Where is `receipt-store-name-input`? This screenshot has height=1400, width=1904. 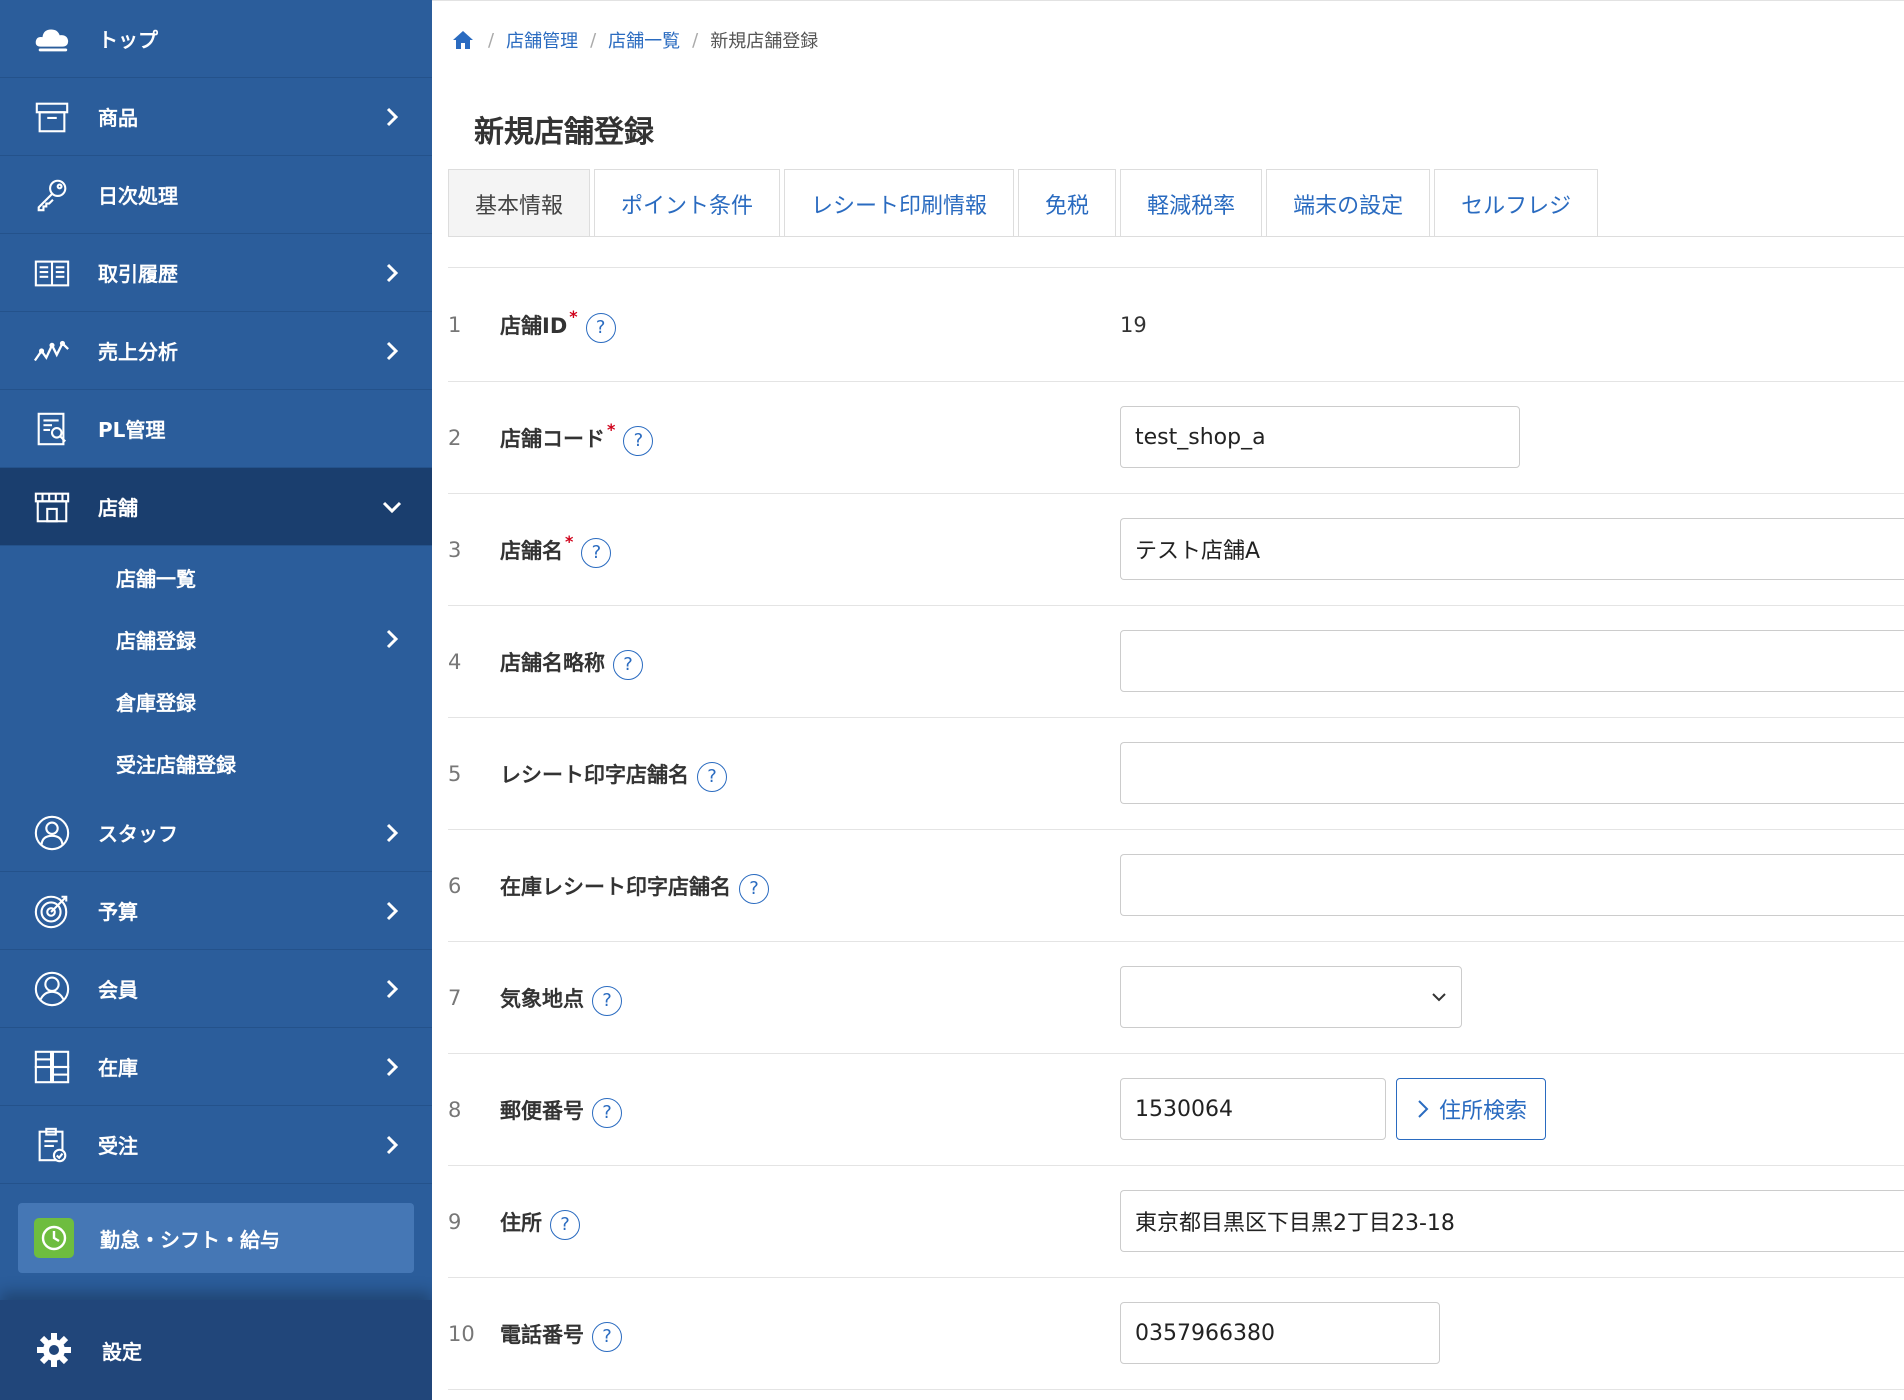 receipt-store-name-input is located at coordinates (1512, 773).